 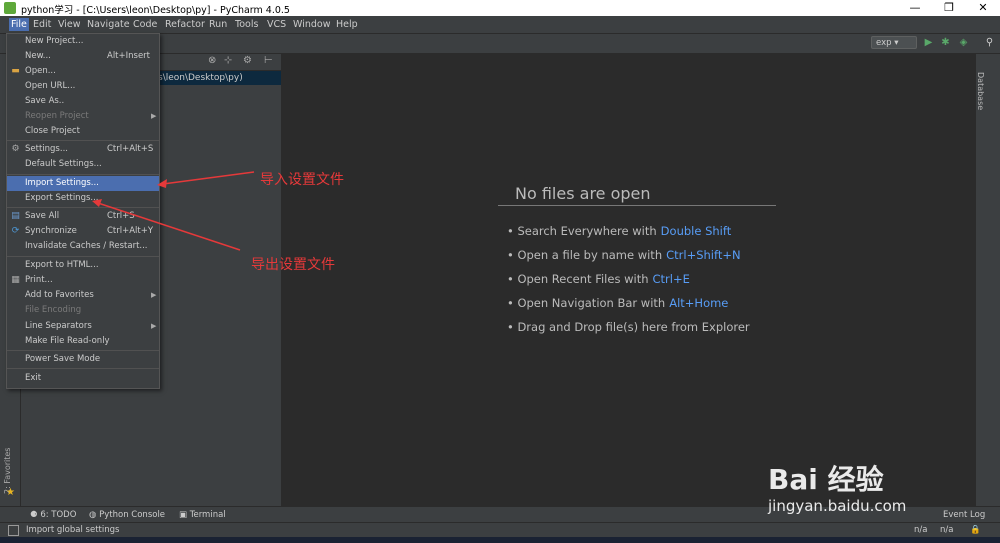 I want to click on export-annotation: 导出设置文件, so click(x=293, y=265).